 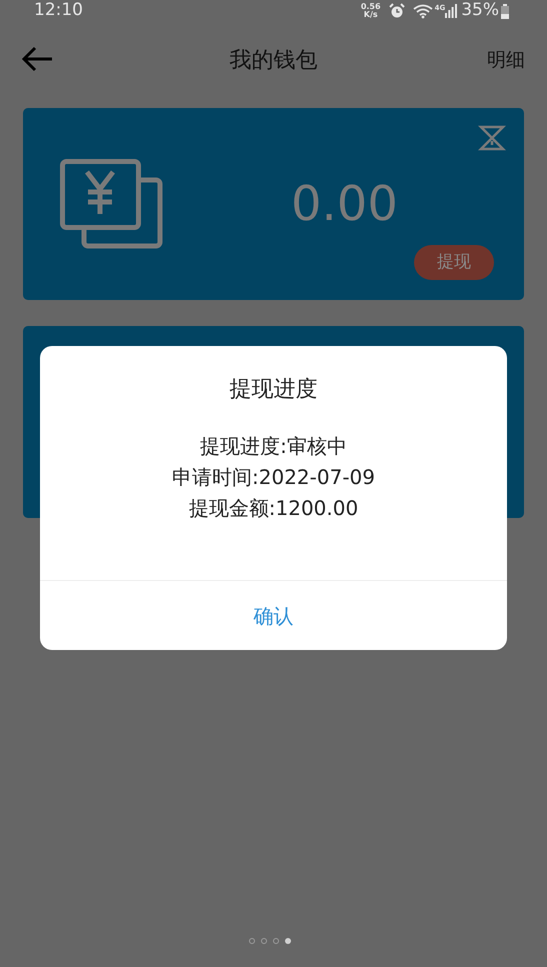 What do you see at coordinates (480, 11) in the screenshot?
I see `battery-level: 35%` at bounding box center [480, 11].